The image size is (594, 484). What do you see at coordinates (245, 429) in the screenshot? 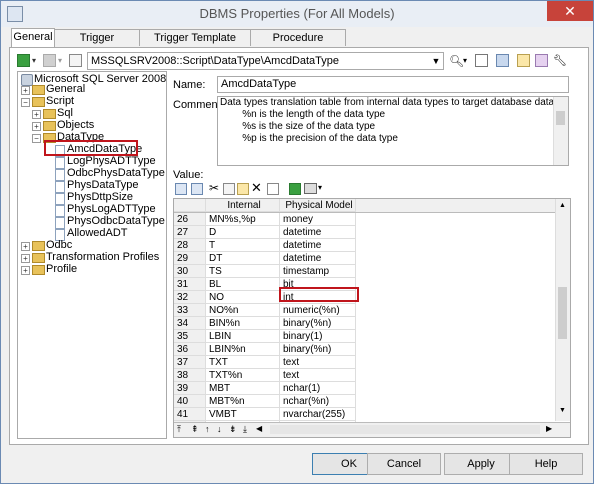
I see `move-bottom-icon: ⤓` at bounding box center [245, 429].